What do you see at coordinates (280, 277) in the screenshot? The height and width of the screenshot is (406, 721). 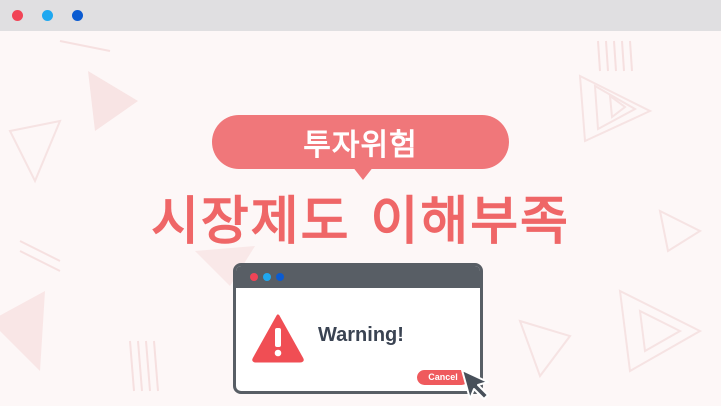 I see `dialog-maximize-dot` at bounding box center [280, 277].